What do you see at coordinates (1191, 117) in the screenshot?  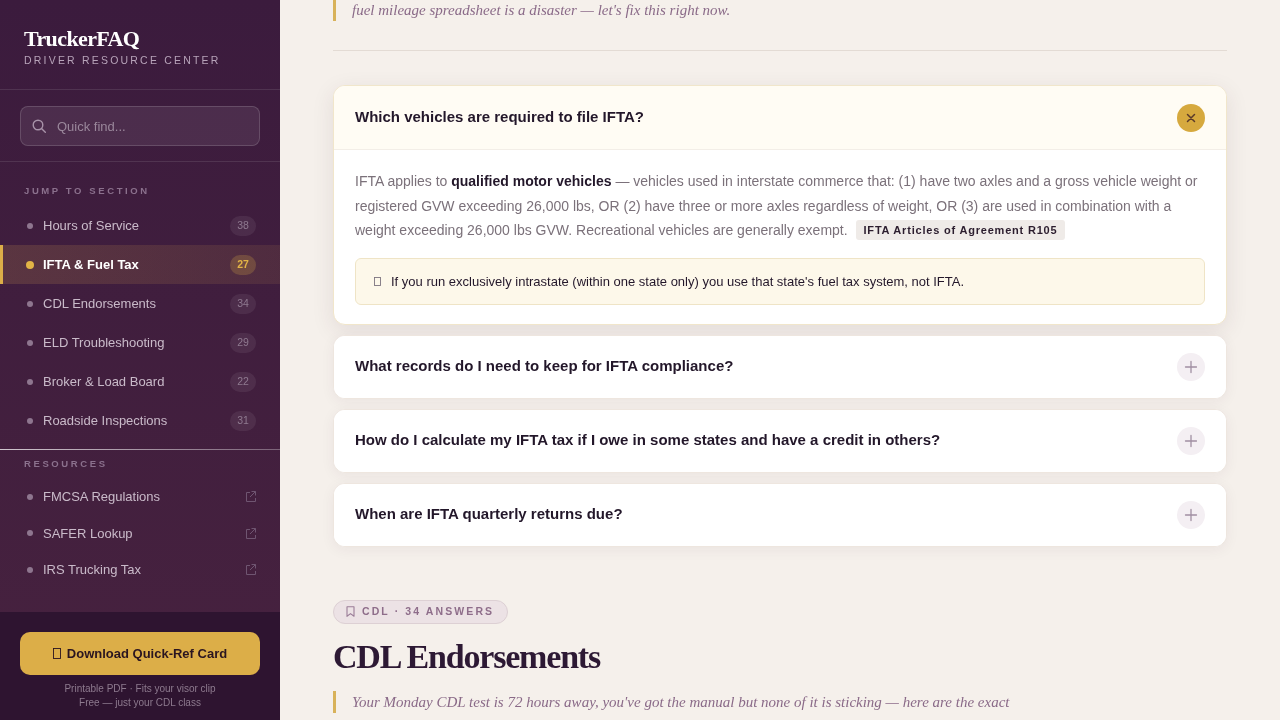 I see `close-icon` at bounding box center [1191, 117].